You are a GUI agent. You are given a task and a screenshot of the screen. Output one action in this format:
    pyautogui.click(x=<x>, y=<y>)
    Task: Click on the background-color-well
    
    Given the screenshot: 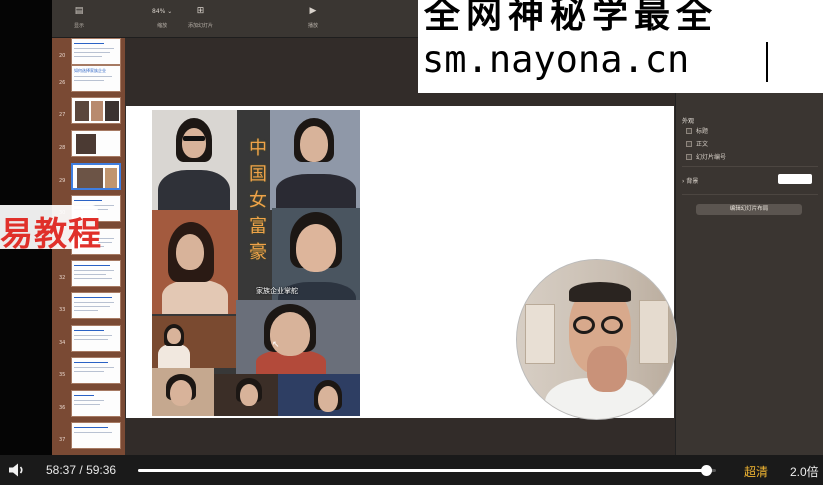 What is the action you would take?
    pyautogui.click(x=795, y=179)
    